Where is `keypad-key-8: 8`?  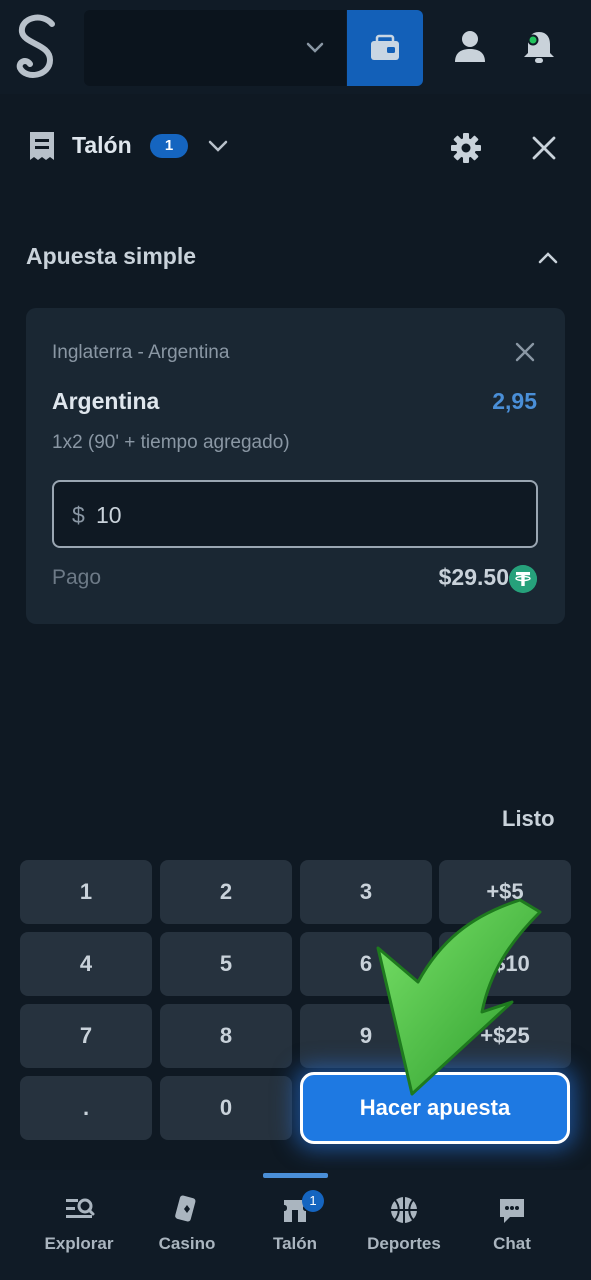 keypad-key-8: 8 is located at coordinates (226, 1036).